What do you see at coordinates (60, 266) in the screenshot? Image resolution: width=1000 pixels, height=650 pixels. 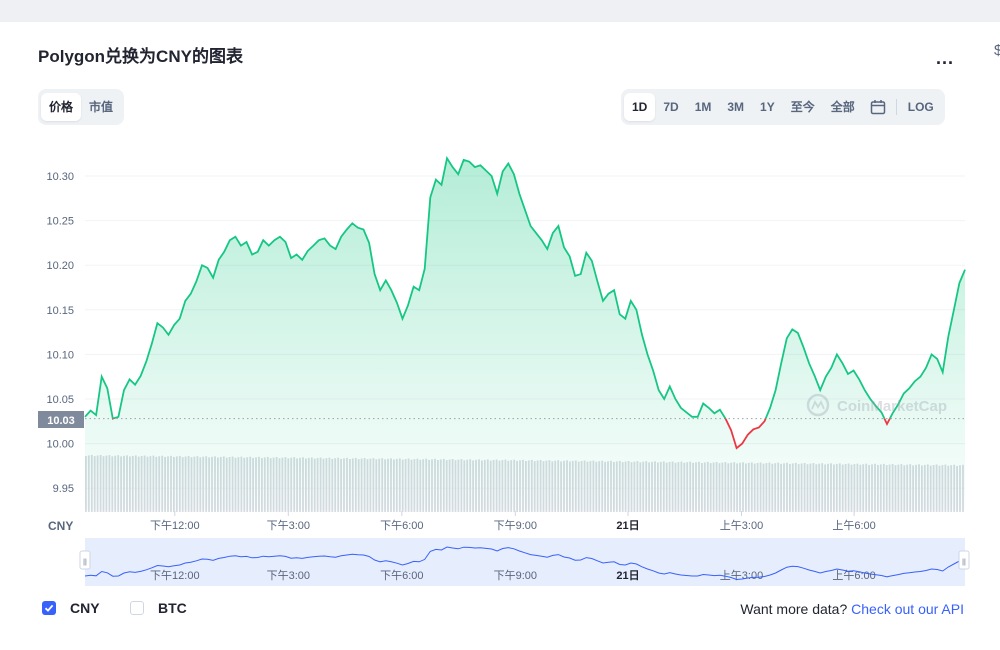 I see `y-tick-label: 10.20` at bounding box center [60, 266].